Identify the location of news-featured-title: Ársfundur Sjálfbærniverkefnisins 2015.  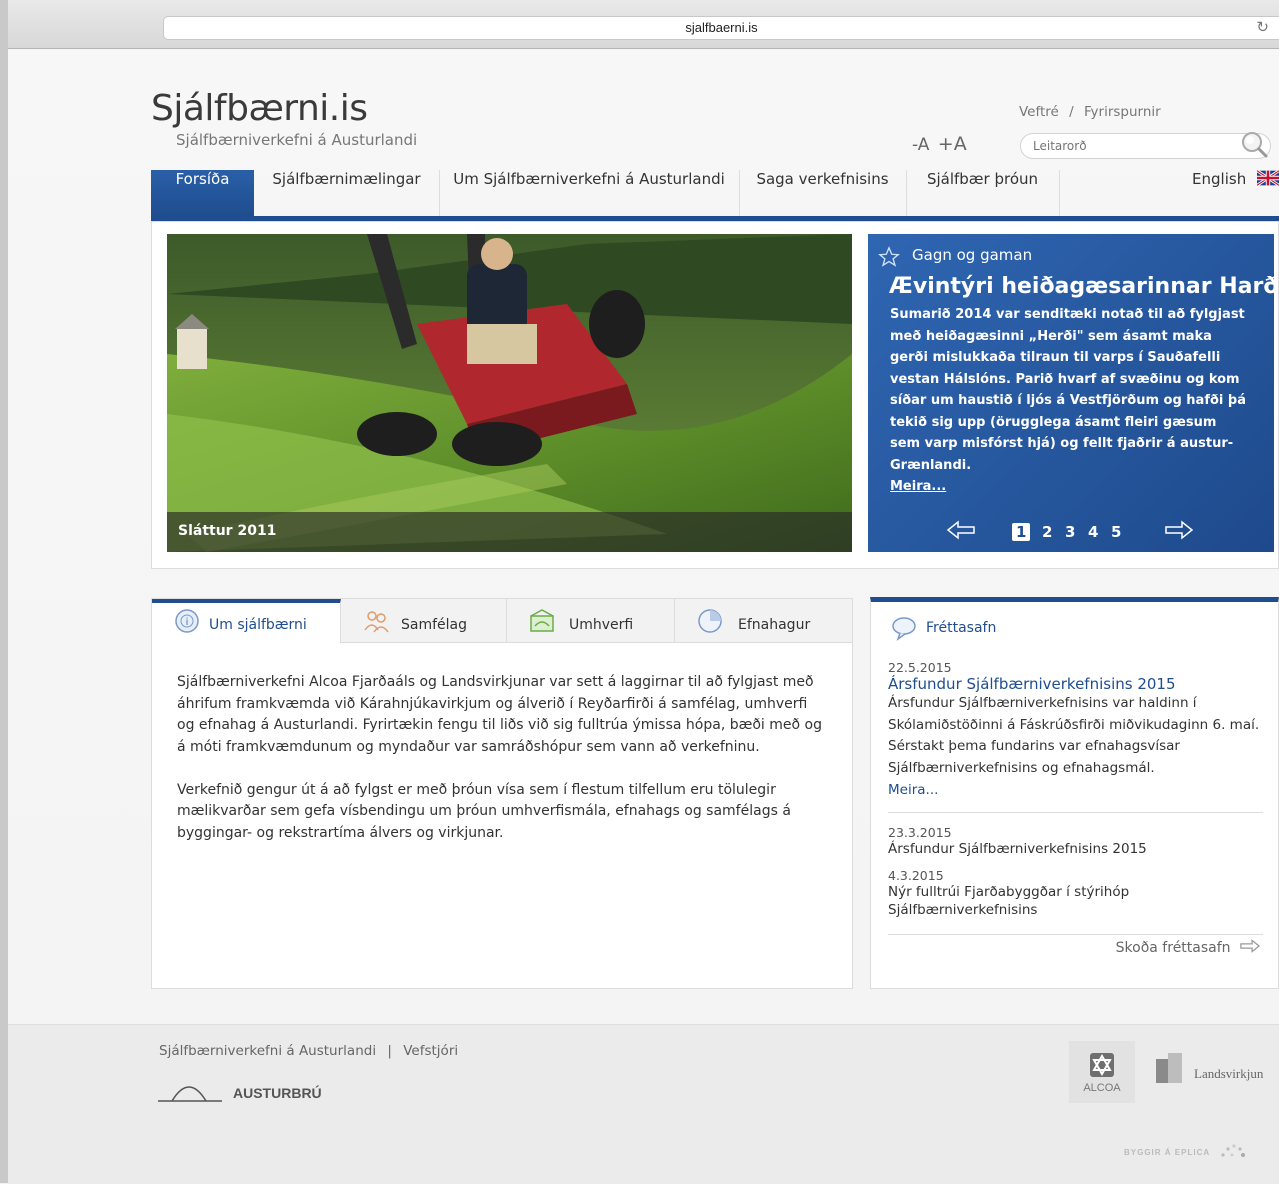
(1032, 684).